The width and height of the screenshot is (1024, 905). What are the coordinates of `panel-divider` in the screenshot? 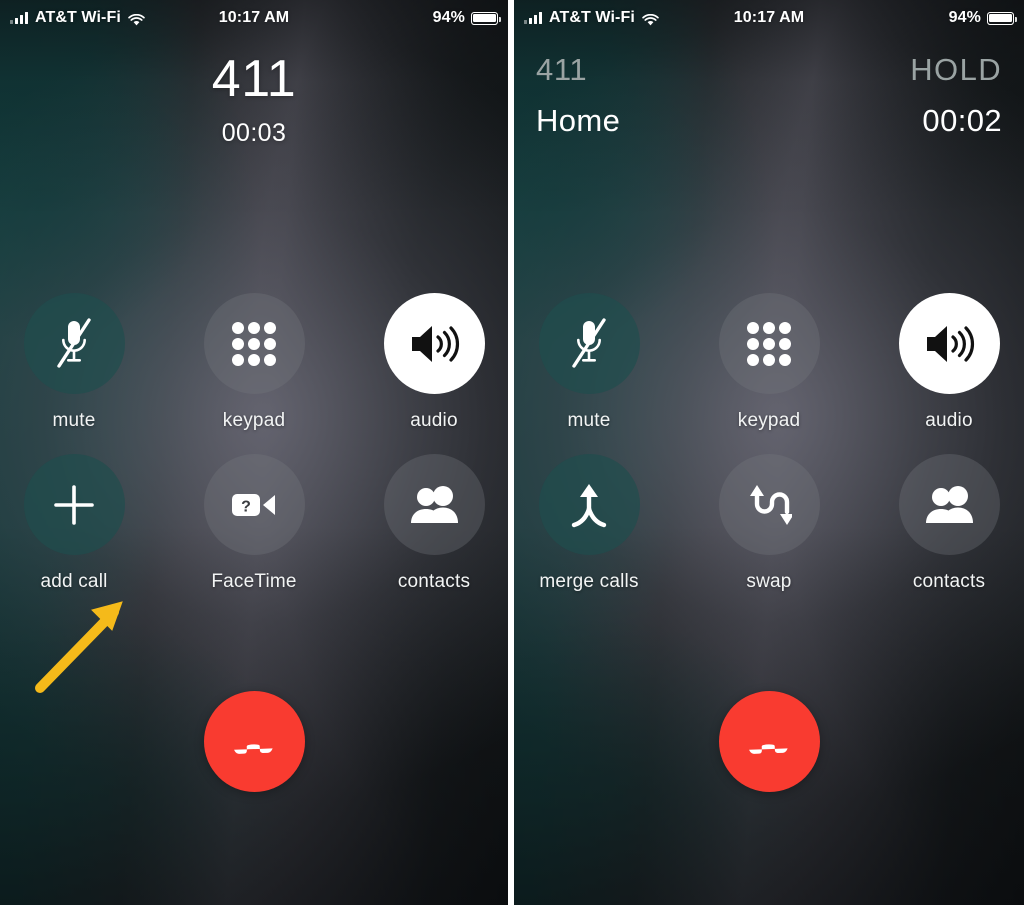 It's located at (511, 452).